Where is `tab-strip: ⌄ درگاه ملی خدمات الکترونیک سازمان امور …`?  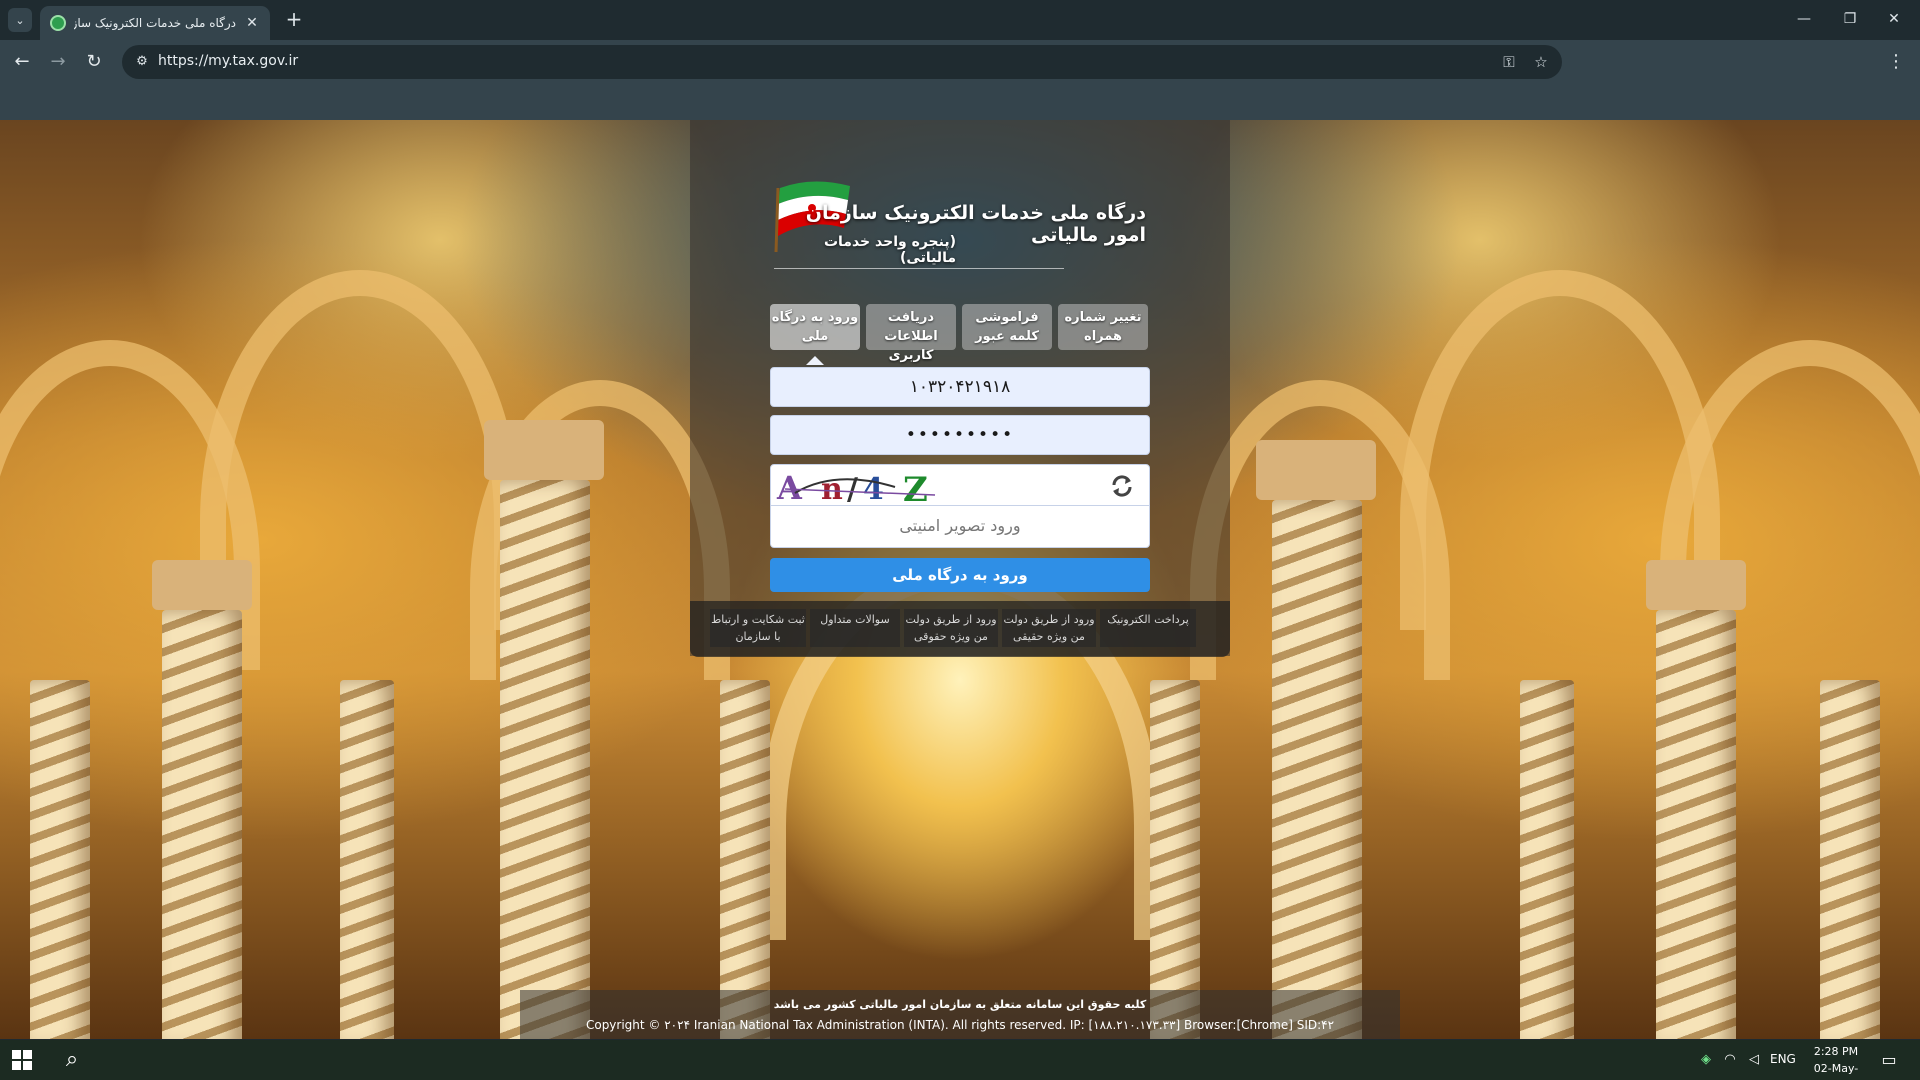
tab-strip: ⌄ درگاه ملی خدمات الکترونیک سازمان امور … is located at coordinates (960, 20).